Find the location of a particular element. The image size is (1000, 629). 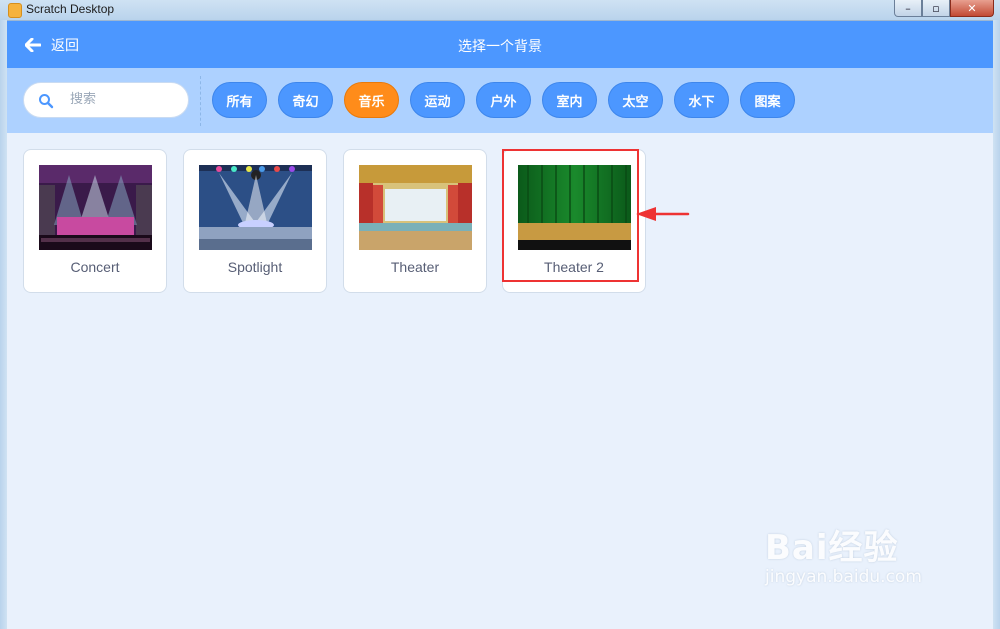

watermark-brand: Bai经验 is located at coordinates (832, 548).